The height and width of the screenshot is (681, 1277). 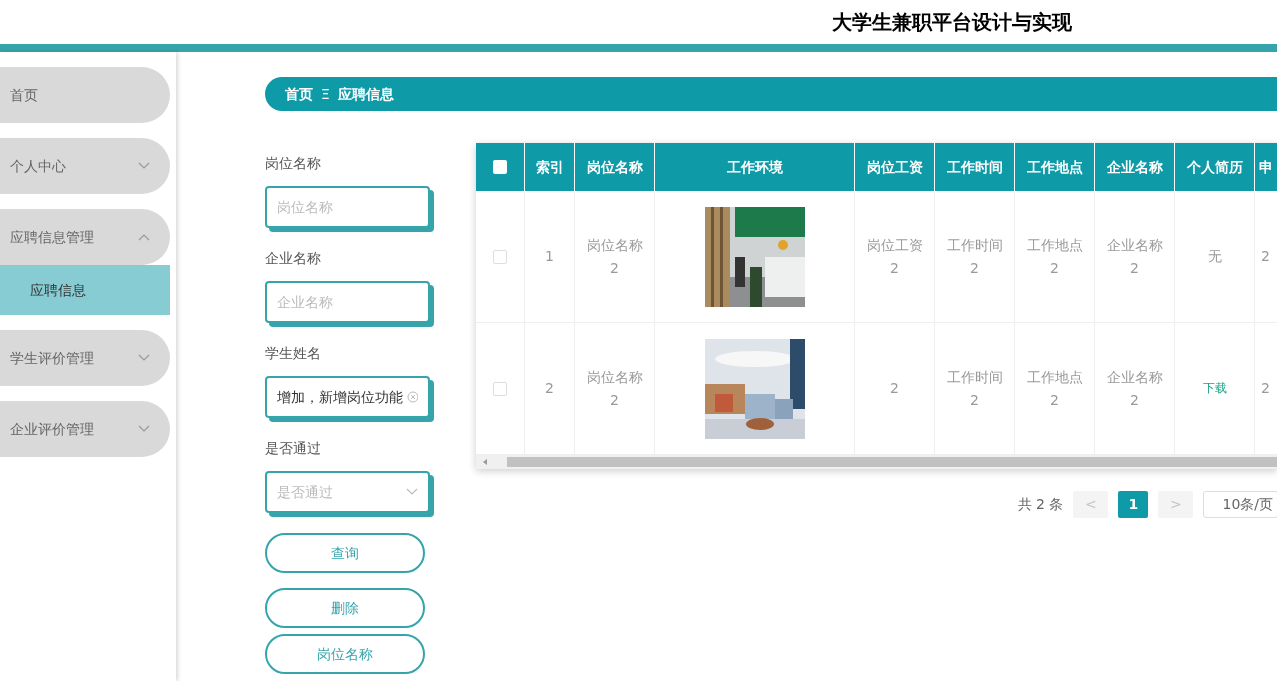 What do you see at coordinates (342, 397) in the screenshot?
I see `text-input: 增加，新增岗位功能` at bounding box center [342, 397].